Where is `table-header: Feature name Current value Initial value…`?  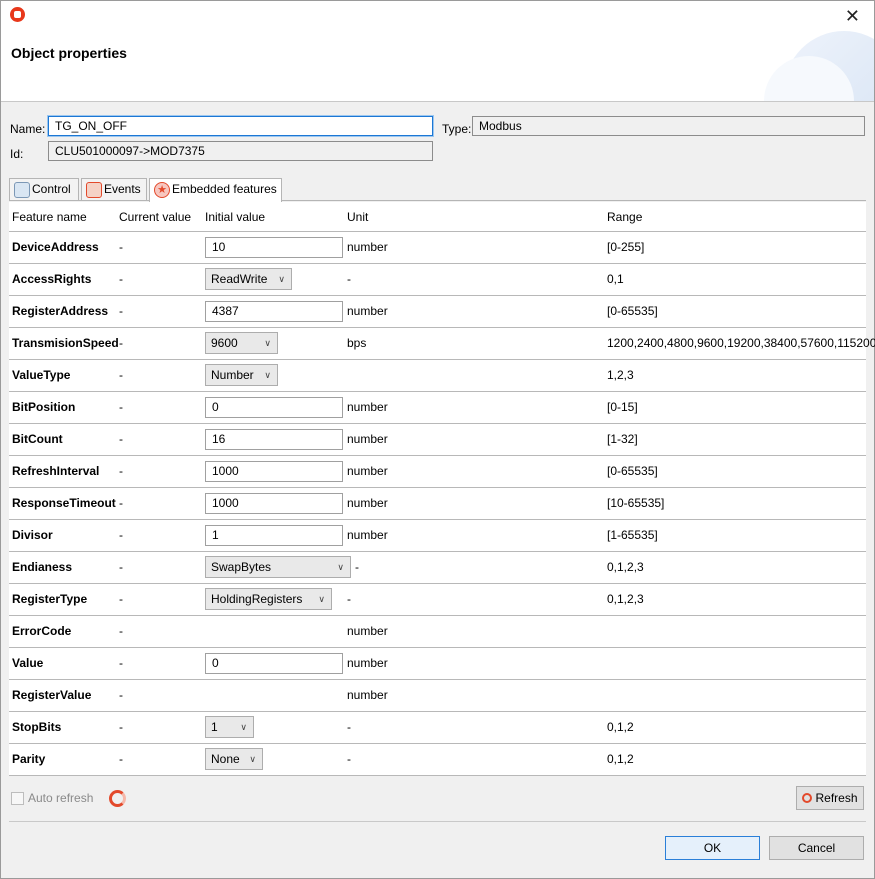
table-header: Feature name Current value Initial value… is located at coordinates (437, 217).